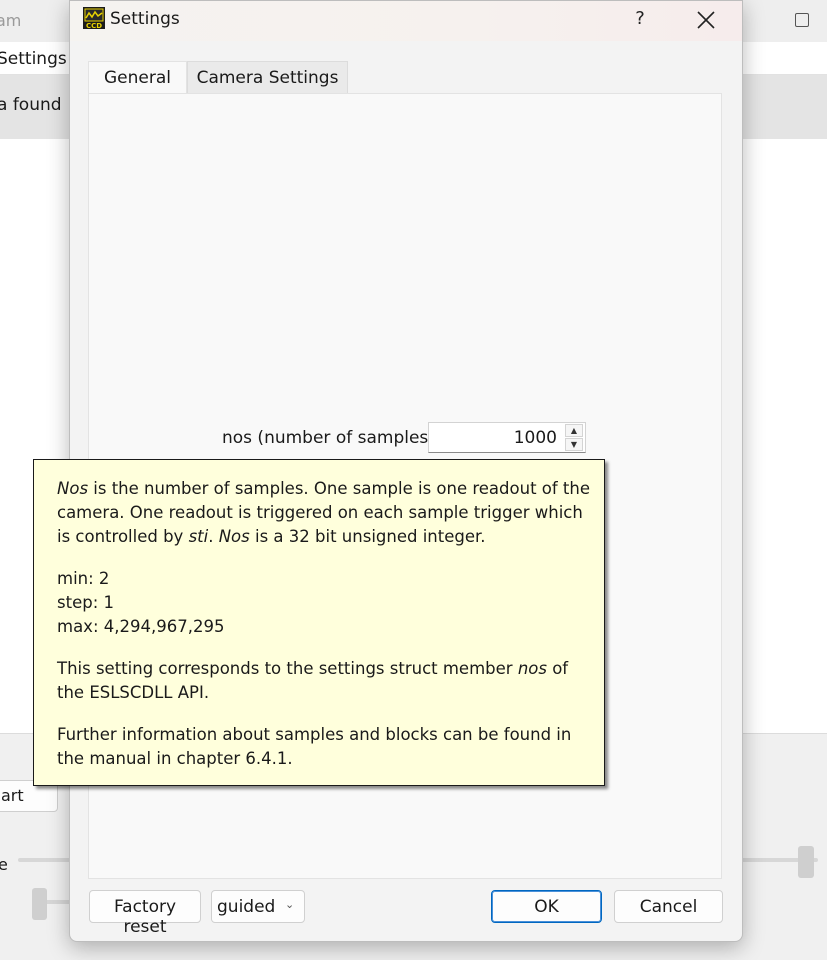 The height and width of the screenshot is (960, 827). Describe the element at coordinates (574, 444) in the screenshot. I see `spin-down-arrow-icon: ▼` at that location.